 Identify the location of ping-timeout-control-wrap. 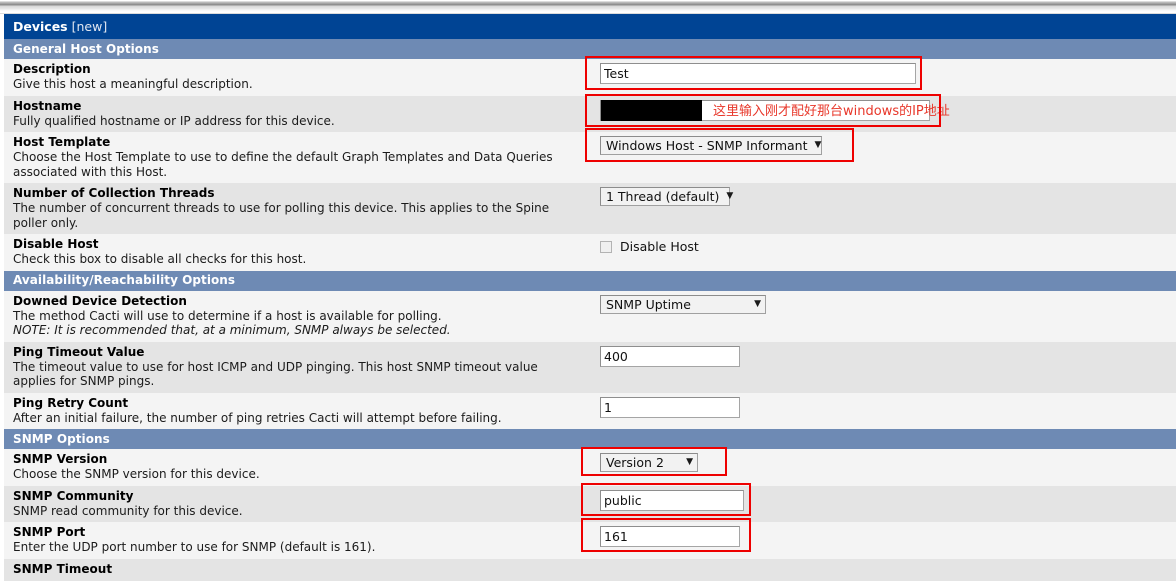
(883, 354).